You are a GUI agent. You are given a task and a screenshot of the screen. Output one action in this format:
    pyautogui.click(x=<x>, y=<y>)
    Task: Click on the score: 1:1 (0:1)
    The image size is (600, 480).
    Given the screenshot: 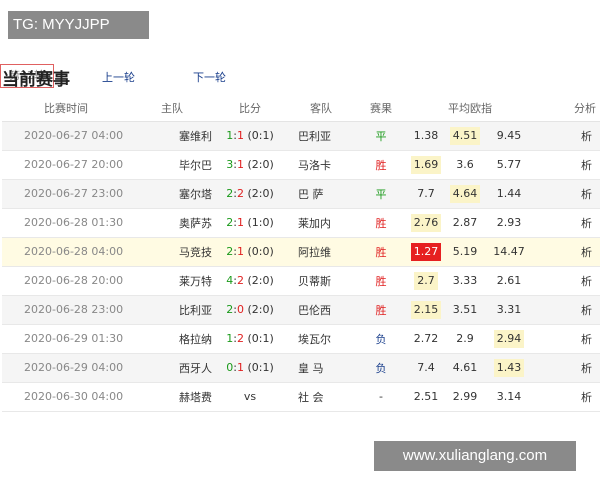 What is the action you would take?
    pyautogui.click(x=250, y=136)
    